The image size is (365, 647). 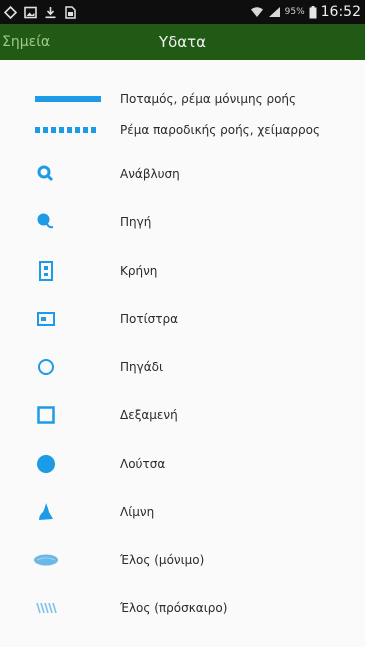 What do you see at coordinates (162, 560) in the screenshot?
I see `legend-label: Έλος (μόνιμο)` at bounding box center [162, 560].